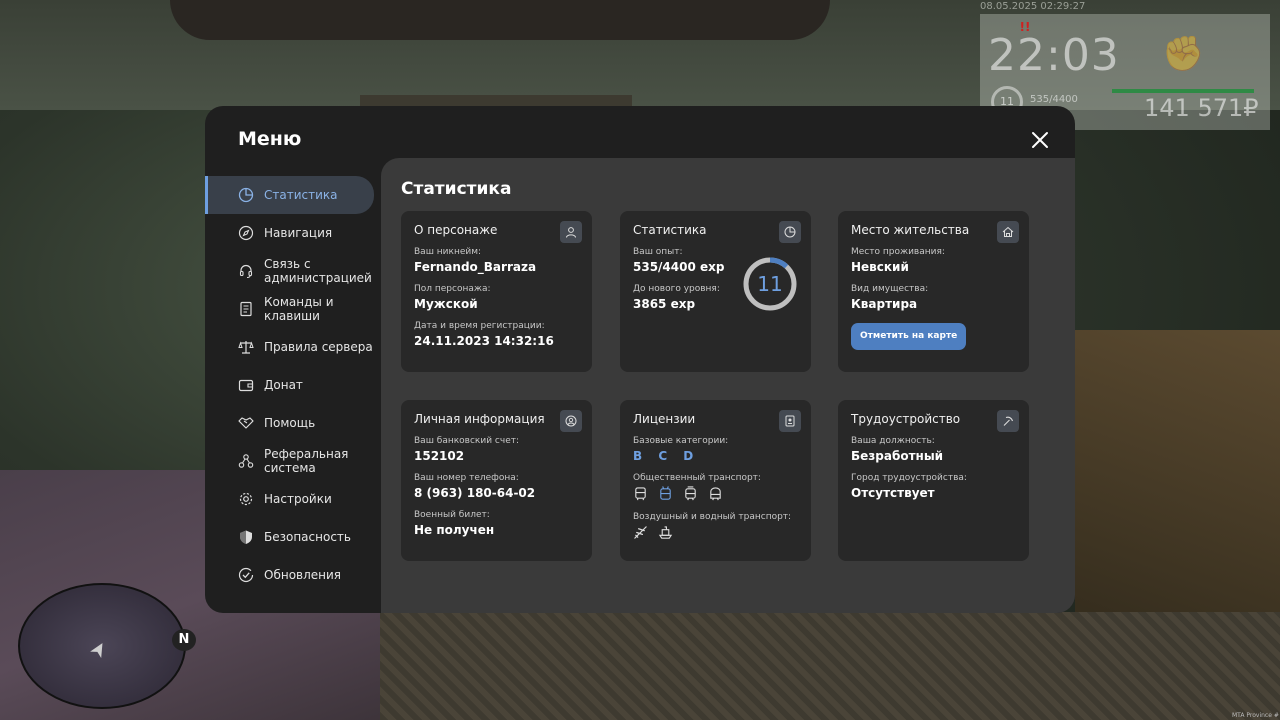  I want to click on fist-icon: ✊, so click(1183, 54).